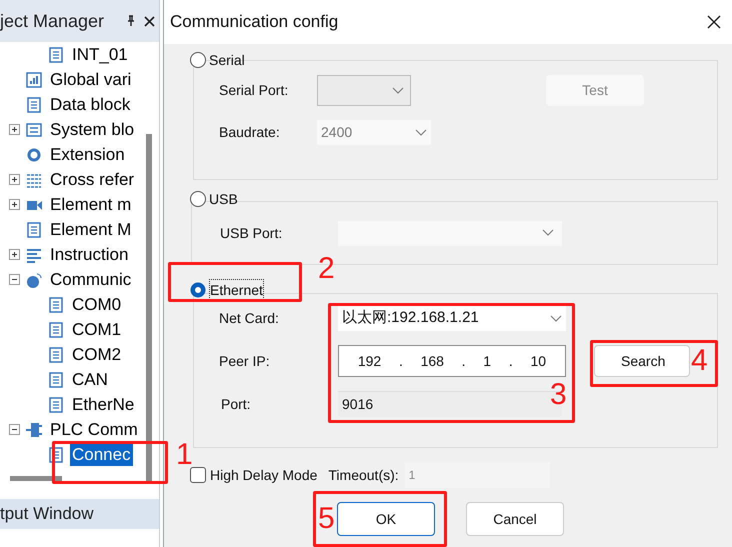 The width and height of the screenshot is (732, 547). What do you see at coordinates (91, 229) in the screenshot?
I see `tree-item: Element M` at bounding box center [91, 229].